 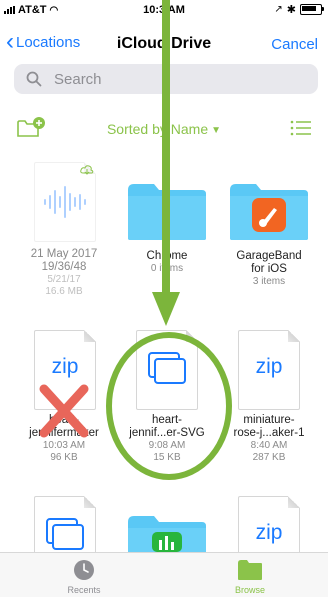 What do you see at coordinates (65, 534) in the screenshot?
I see `svg-folder-file-icon` at bounding box center [65, 534].